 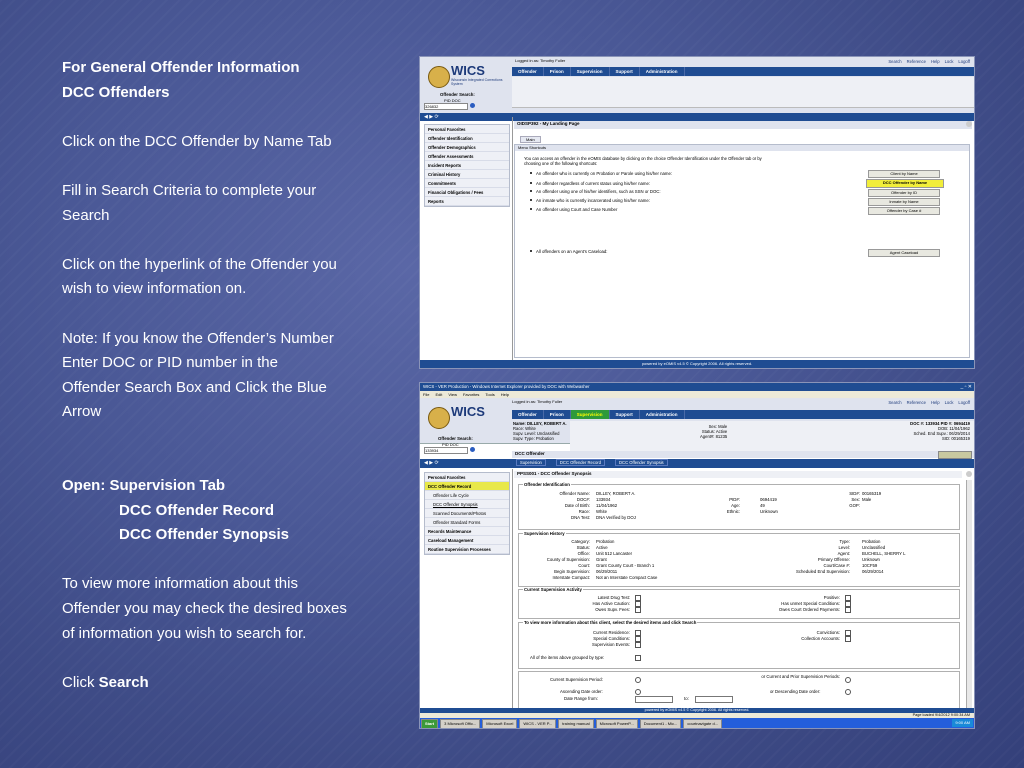 I want to click on breadcrumb-item: Supervision, so click(x=531, y=462).